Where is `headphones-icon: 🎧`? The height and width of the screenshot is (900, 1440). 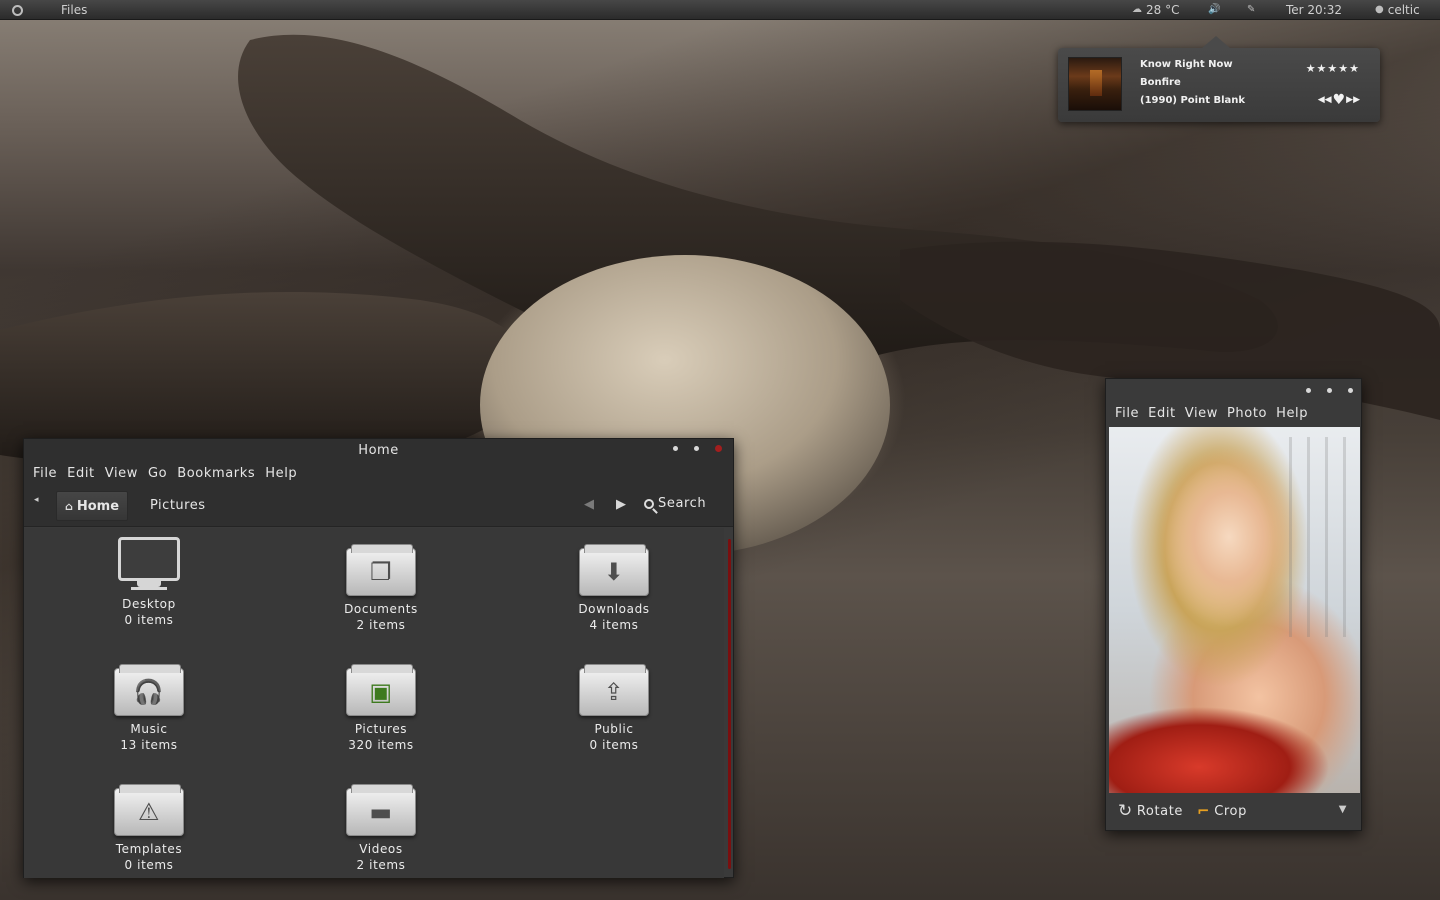
headphones-icon: 🎧 is located at coordinates (149, 690).